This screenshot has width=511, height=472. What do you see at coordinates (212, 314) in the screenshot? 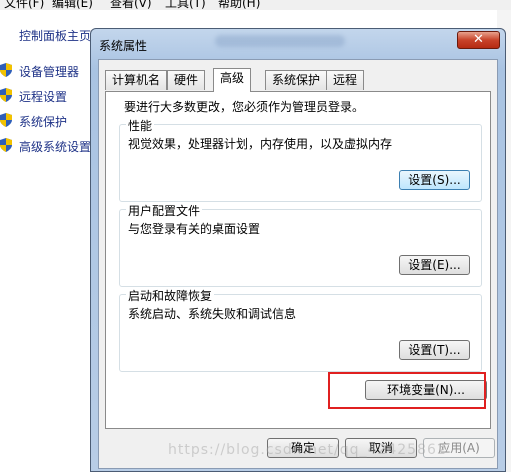
I see `group-description: 系统启动、系统失败和调试信息` at bounding box center [212, 314].